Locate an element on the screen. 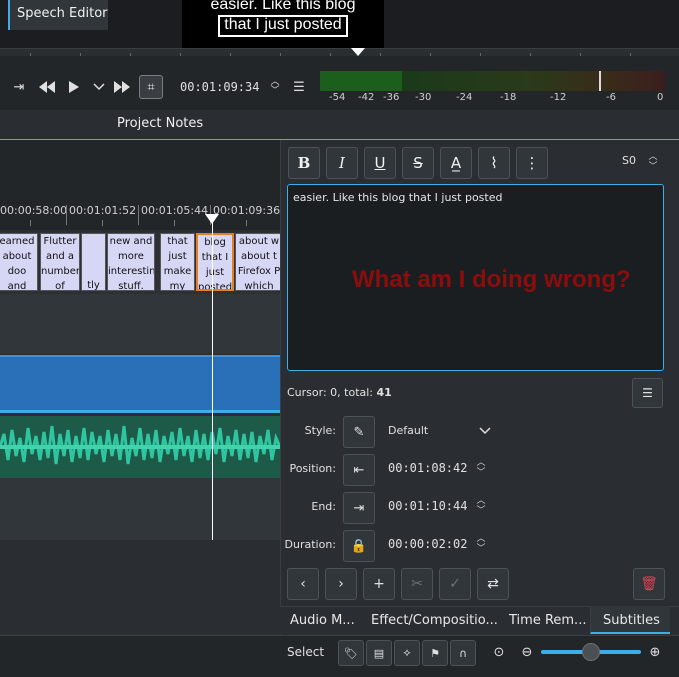 The height and width of the screenshot is (677, 679). monitor-ruler is located at coordinates (339, 52).